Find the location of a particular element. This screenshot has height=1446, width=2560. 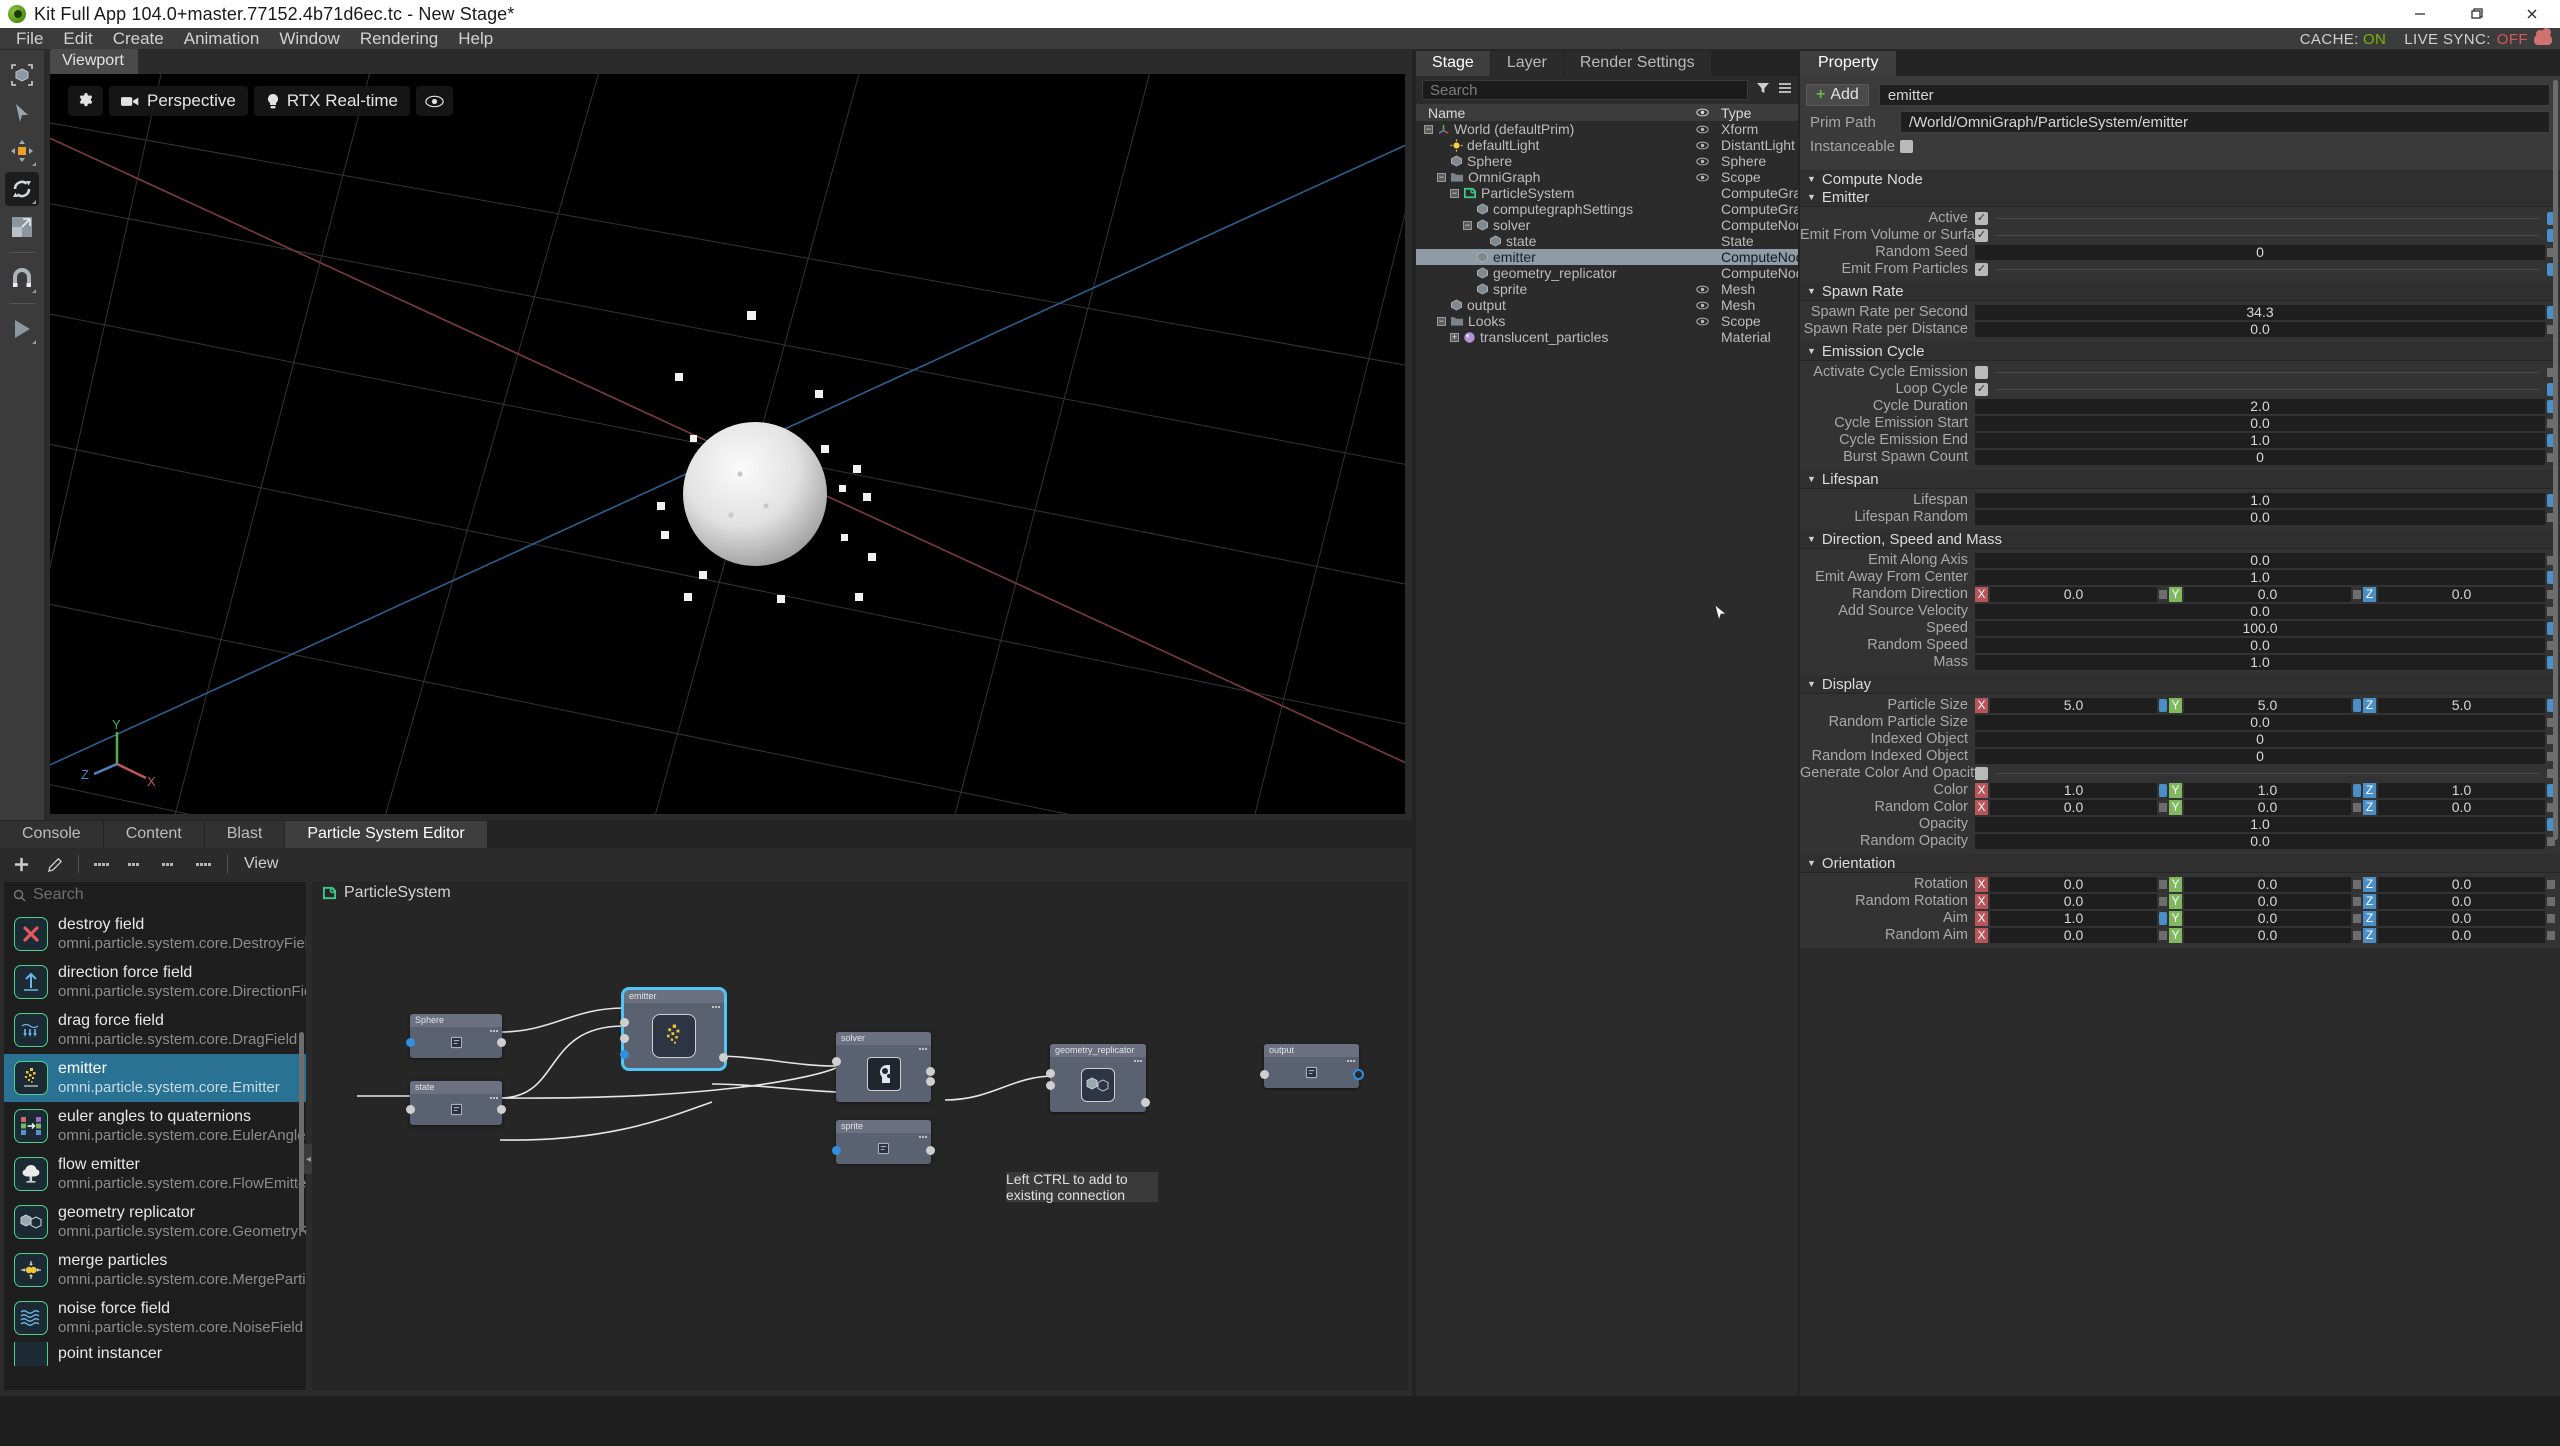

tab-layer: Layer is located at coordinates (1527, 63).